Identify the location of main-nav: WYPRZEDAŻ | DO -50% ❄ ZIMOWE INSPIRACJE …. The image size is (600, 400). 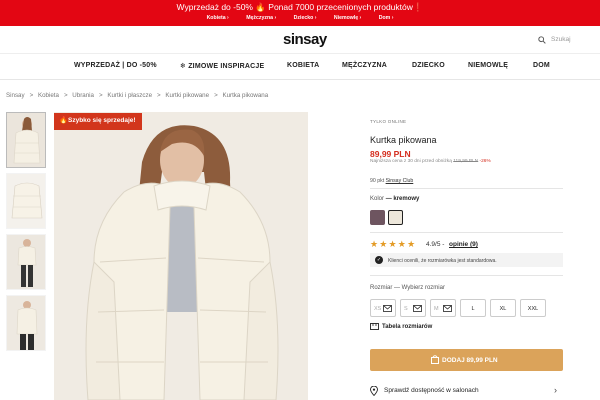
(300, 67).